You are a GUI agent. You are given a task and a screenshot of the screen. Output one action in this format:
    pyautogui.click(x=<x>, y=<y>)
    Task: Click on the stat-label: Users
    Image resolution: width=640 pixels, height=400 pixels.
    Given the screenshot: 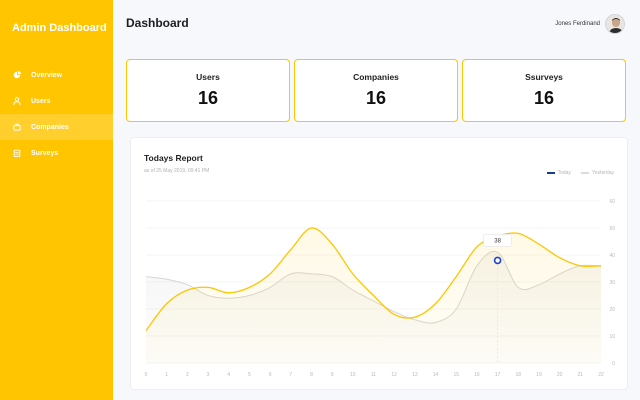 What is the action you would take?
    pyautogui.click(x=208, y=77)
    